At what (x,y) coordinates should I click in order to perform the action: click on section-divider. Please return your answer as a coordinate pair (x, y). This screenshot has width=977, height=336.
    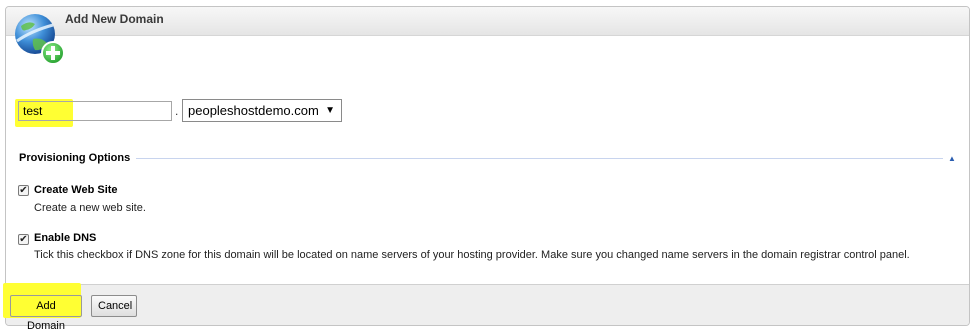
    Looking at the image, I should click on (539, 158).